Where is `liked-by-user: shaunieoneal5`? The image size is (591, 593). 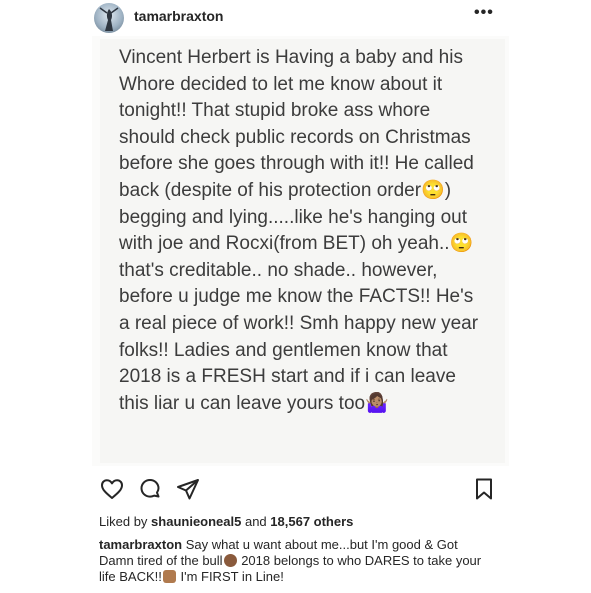
liked-by-user: shaunieoneal5 is located at coordinates (196, 521).